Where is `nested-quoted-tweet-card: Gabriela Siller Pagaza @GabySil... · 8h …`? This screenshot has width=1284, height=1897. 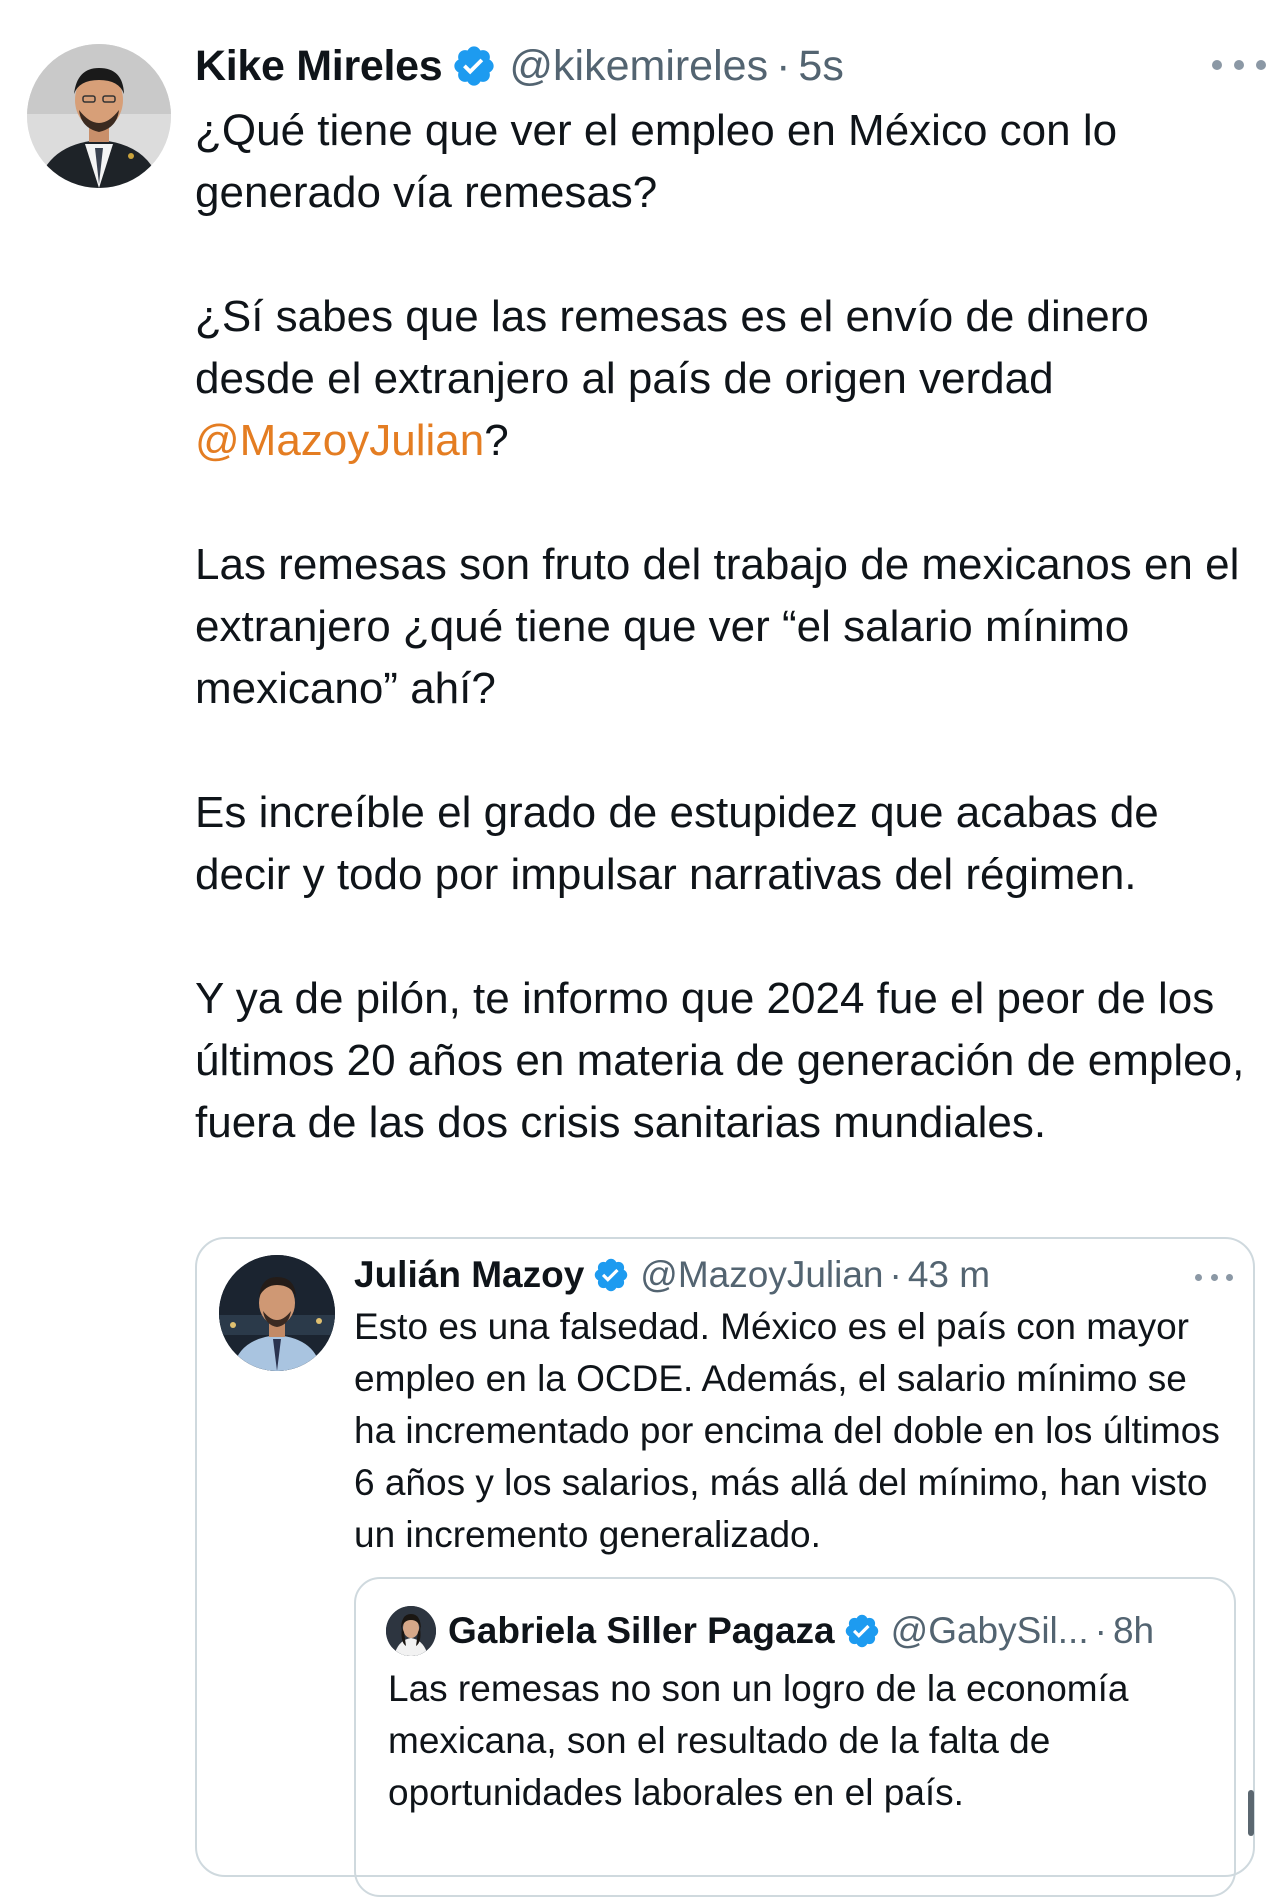 nested-quoted-tweet-card: Gabriela Siller Pagaza @GabySil... · 8h … is located at coordinates (795, 1737).